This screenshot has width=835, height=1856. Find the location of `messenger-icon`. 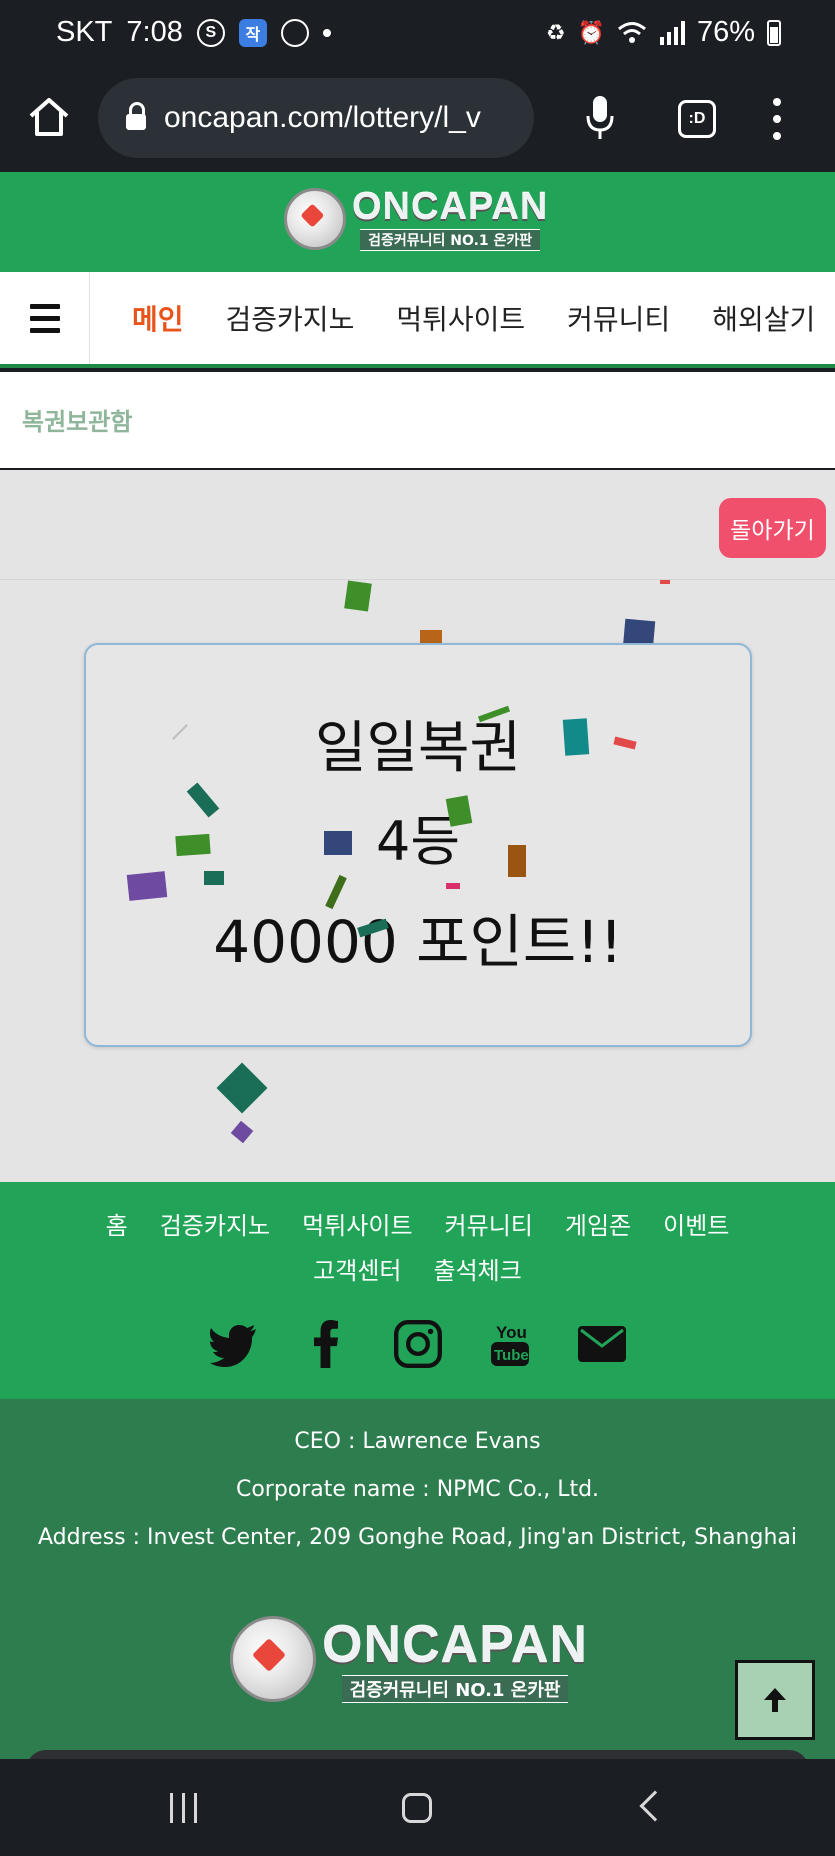

messenger-icon is located at coordinates (294, 32).